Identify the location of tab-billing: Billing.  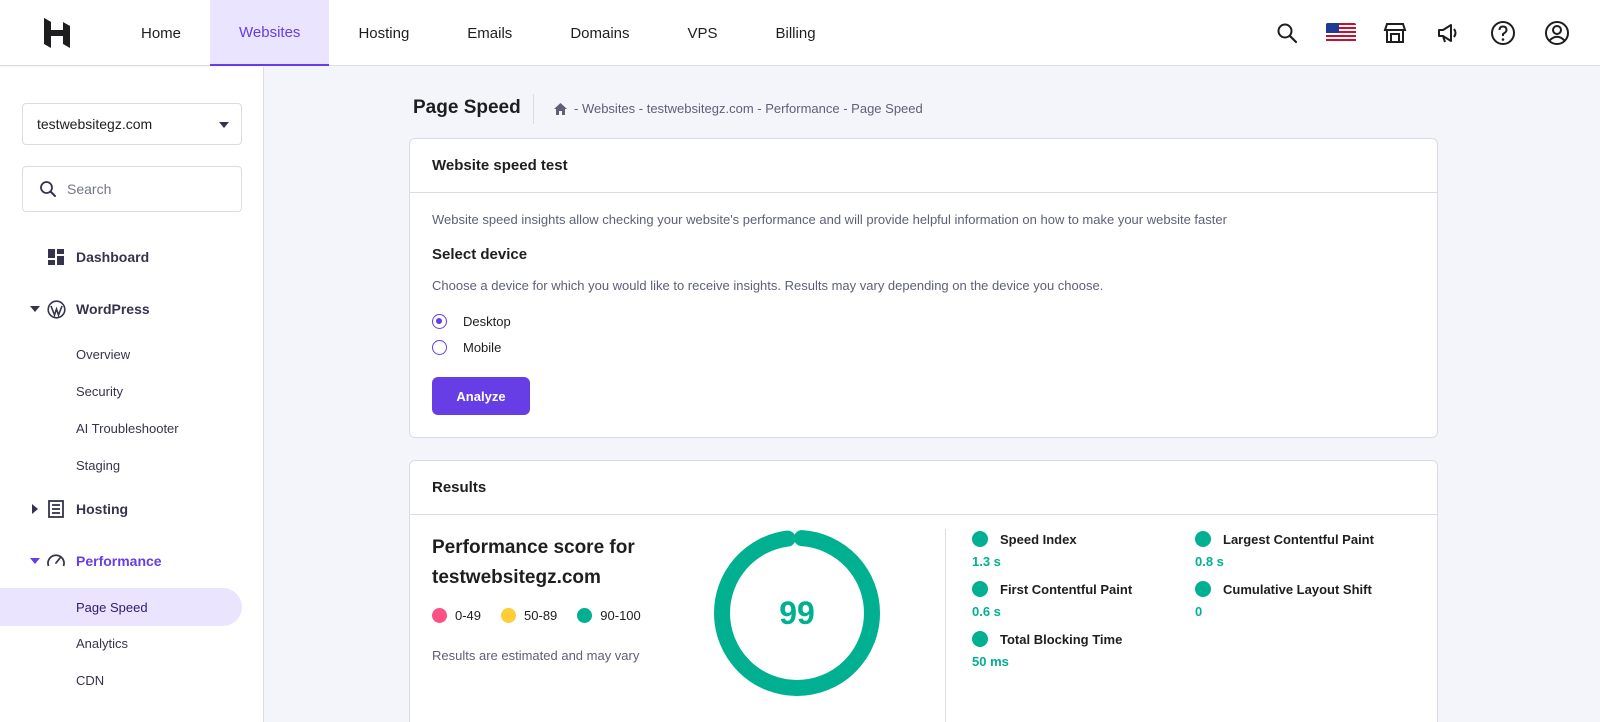
(796, 33).